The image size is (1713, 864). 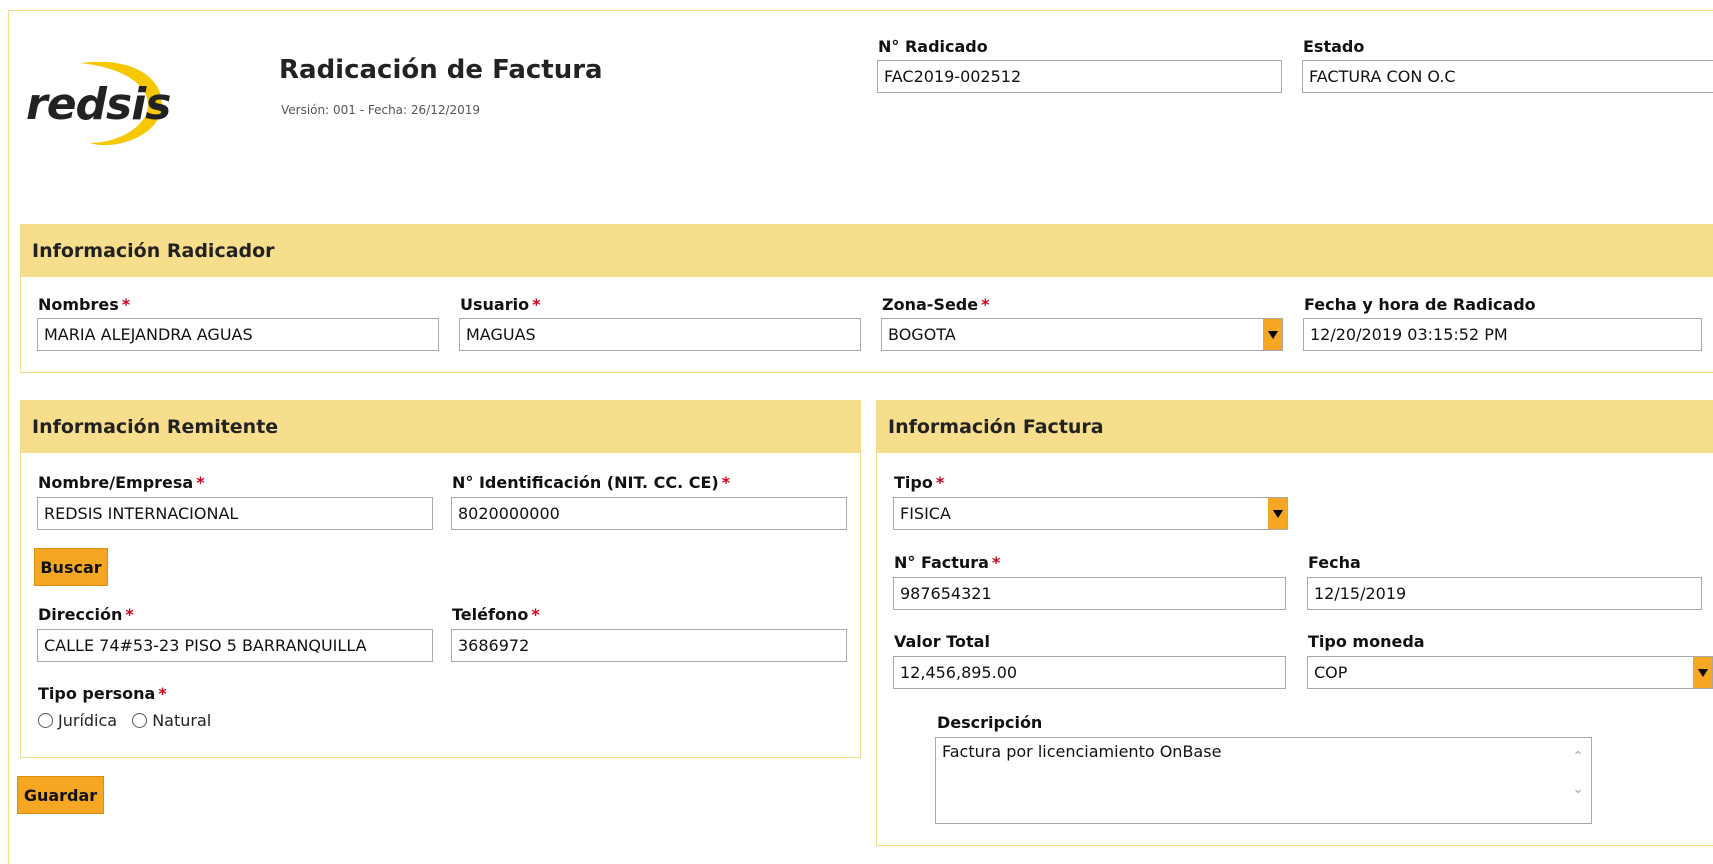 I want to click on usuario-field: MAGUAS, so click(x=660, y=334).